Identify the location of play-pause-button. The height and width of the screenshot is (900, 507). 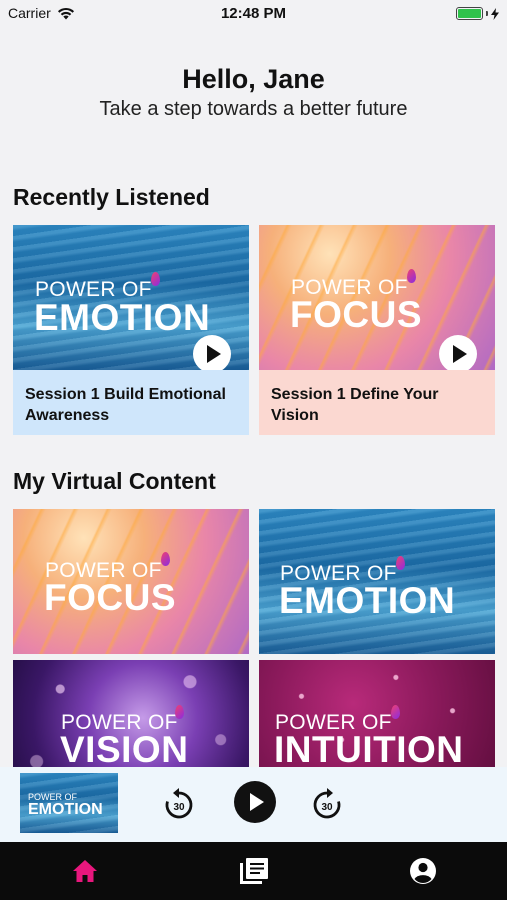
(255, 802).